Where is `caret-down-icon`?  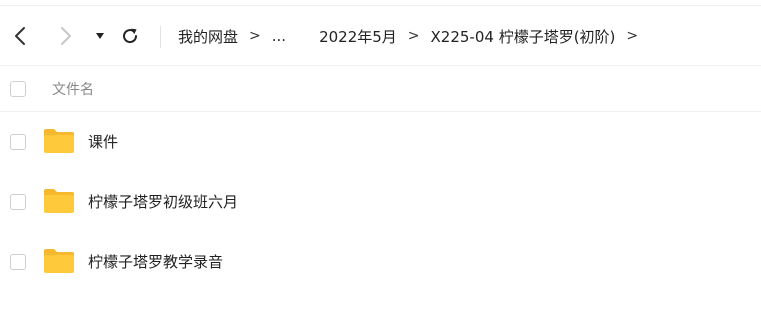
caret-down-icon is located at coordinates (100, 36).